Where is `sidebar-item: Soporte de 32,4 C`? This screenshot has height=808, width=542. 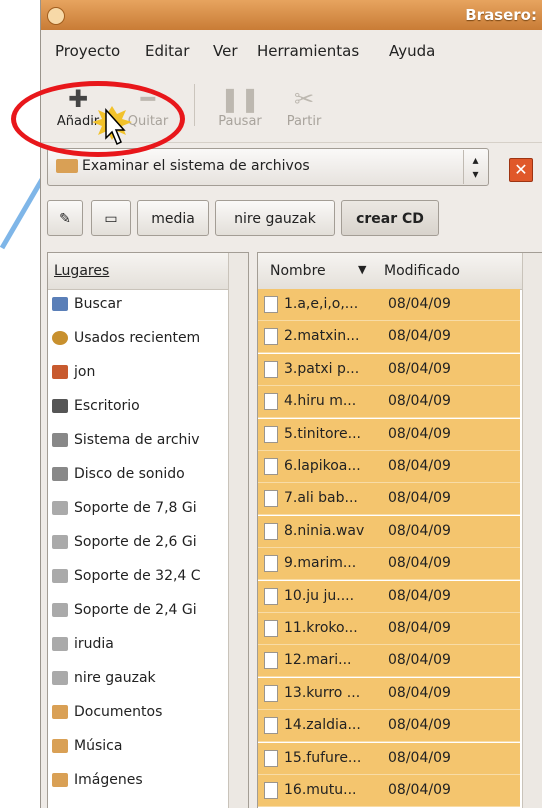
sidebar-item: Soporte de 32,4 C is located at coordinates (148, 577).